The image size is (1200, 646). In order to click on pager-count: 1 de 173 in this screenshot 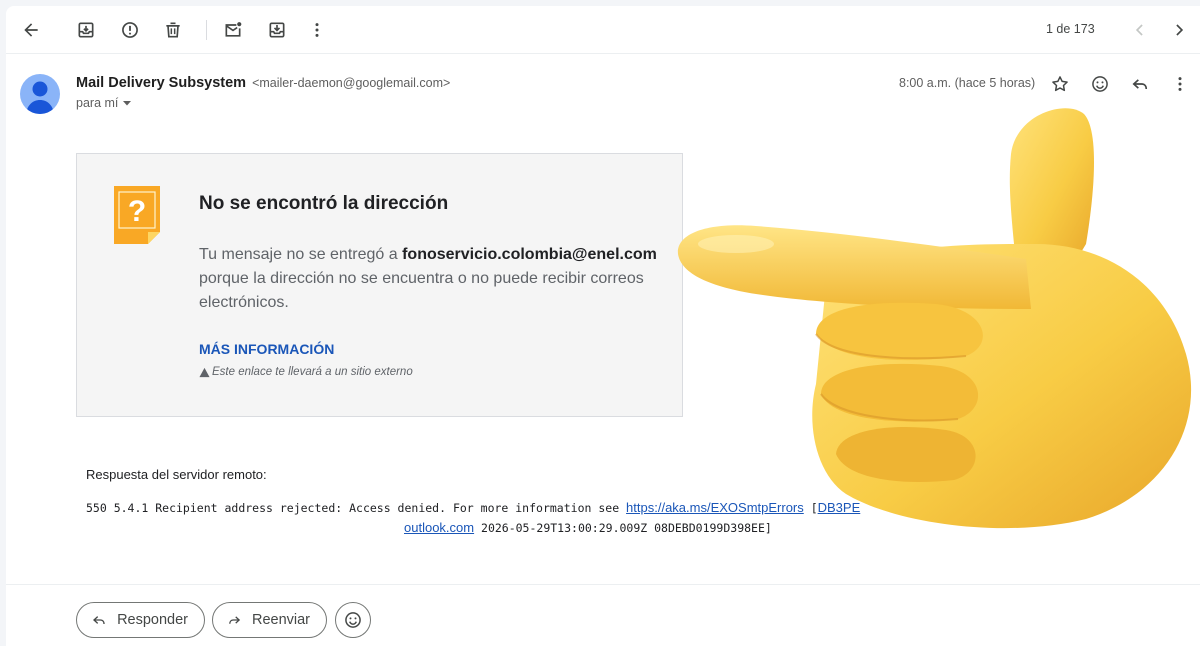, I will do `click(1070, 29)`.